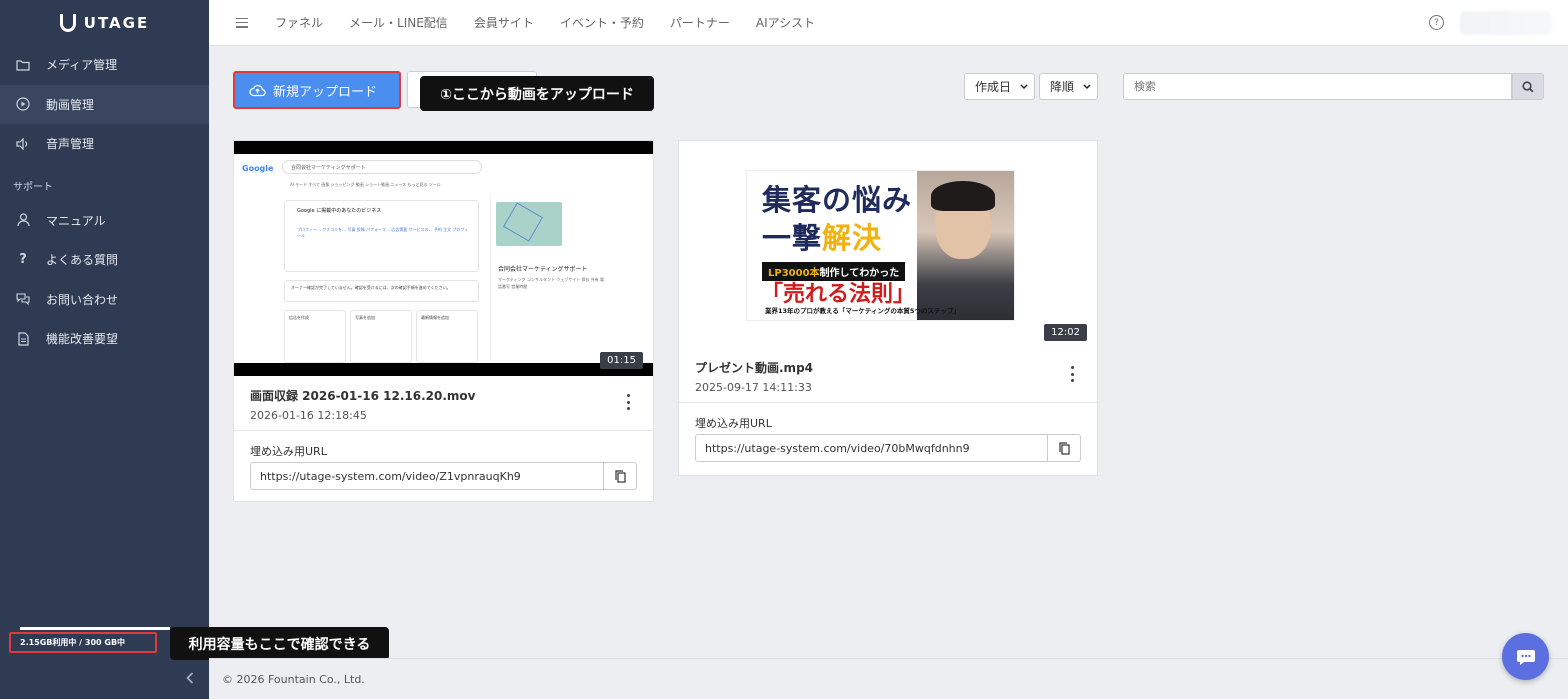  Describe the element at coordinates (299, 22) in the screenshot. I see `top-menu-funnel: ファネル` at that location.